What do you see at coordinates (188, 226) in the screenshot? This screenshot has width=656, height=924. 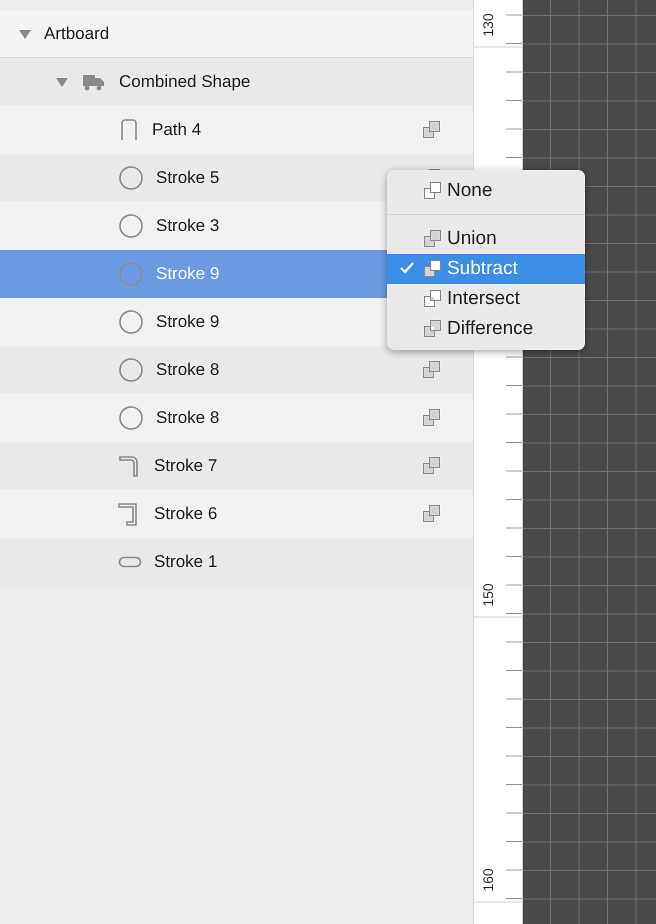 I see `layer-name: Stroke 3` at bounding box center [188, 226].